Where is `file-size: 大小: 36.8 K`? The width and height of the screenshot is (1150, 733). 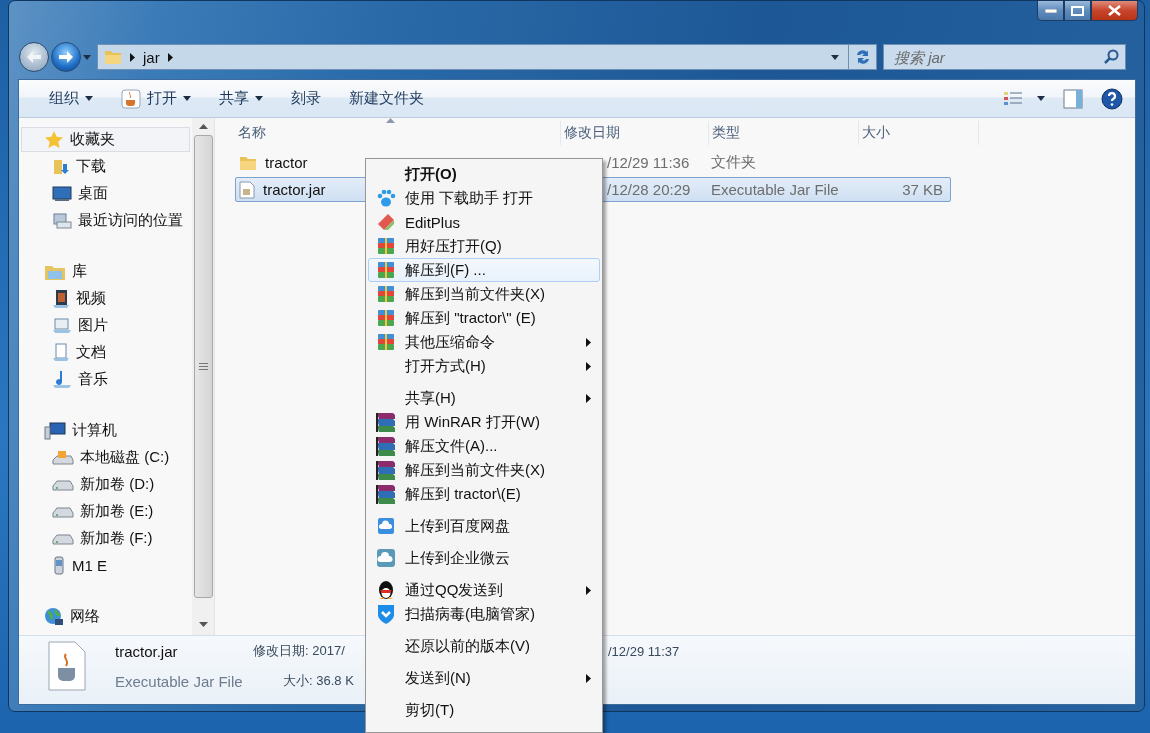
file-size: 大小: 36.8 K is located at coordinates (318, 681).